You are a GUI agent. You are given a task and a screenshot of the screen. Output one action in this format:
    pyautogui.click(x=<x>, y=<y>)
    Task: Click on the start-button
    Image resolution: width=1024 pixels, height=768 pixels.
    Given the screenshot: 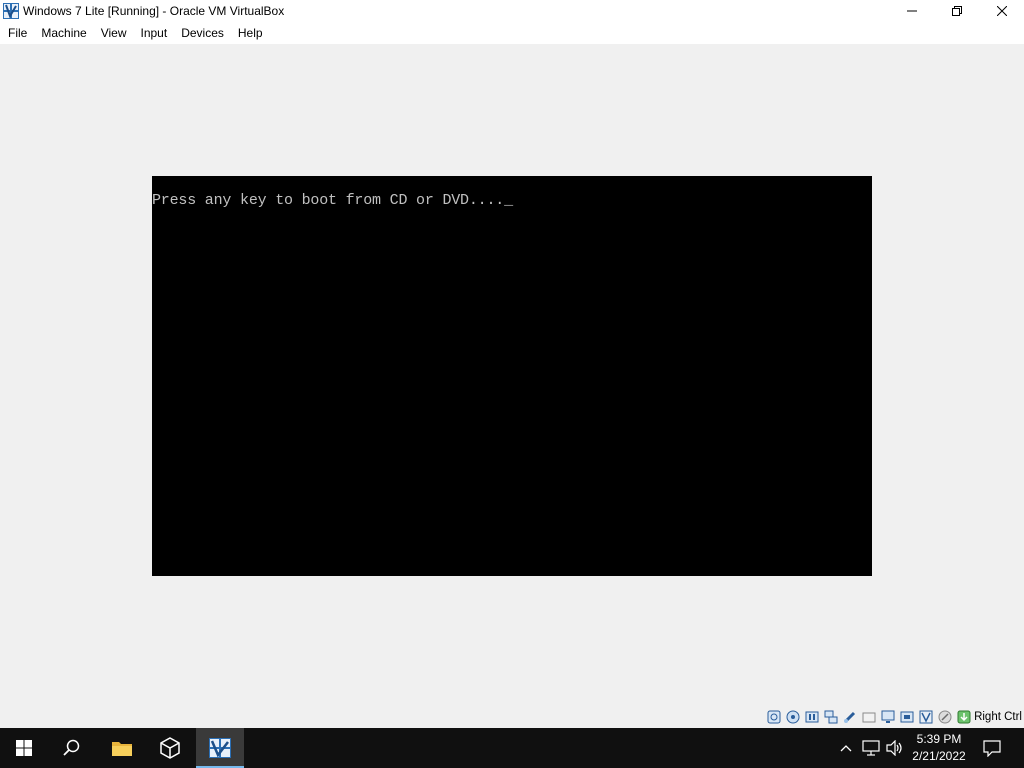 What is the action you would take?
    pyautogui.click(x=24, y=748)
    